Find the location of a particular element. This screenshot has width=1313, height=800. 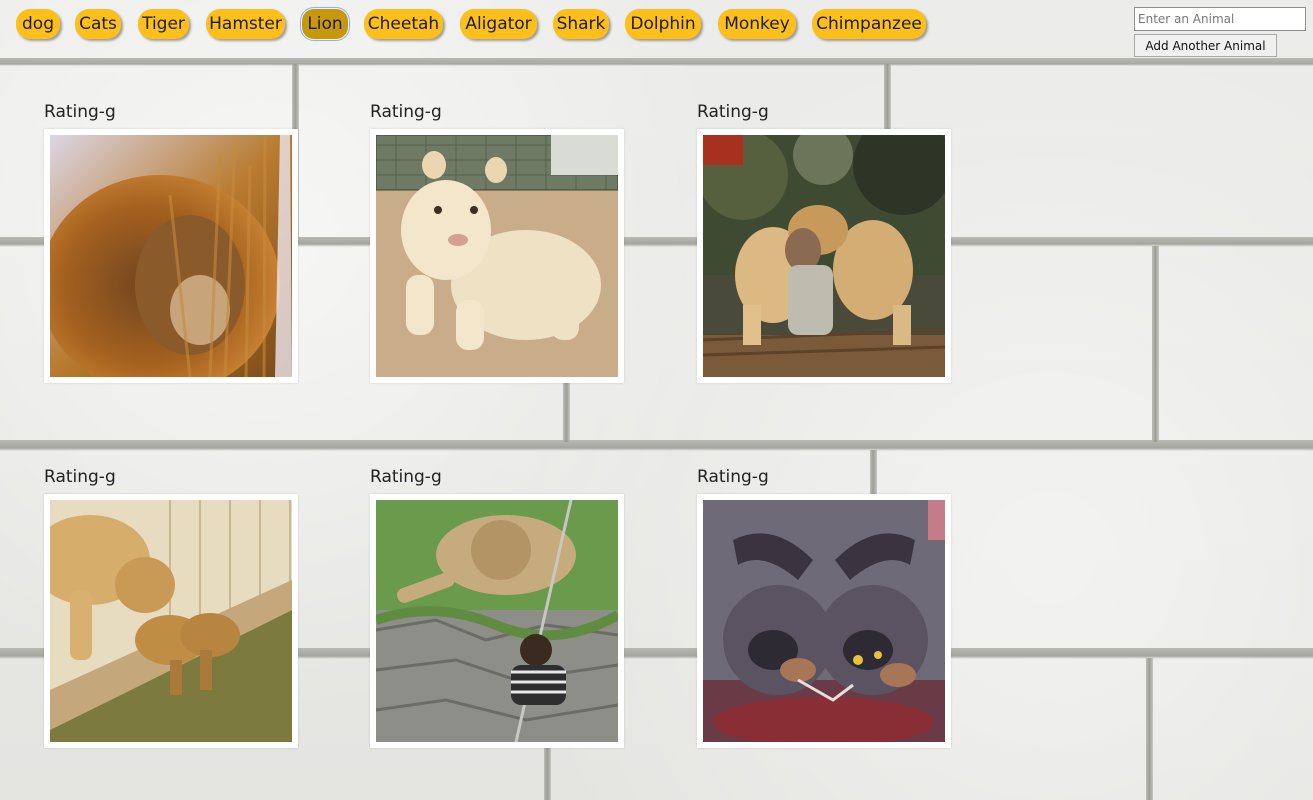

animal-button-hamster: Hamster is located at coordinates (245, 24).